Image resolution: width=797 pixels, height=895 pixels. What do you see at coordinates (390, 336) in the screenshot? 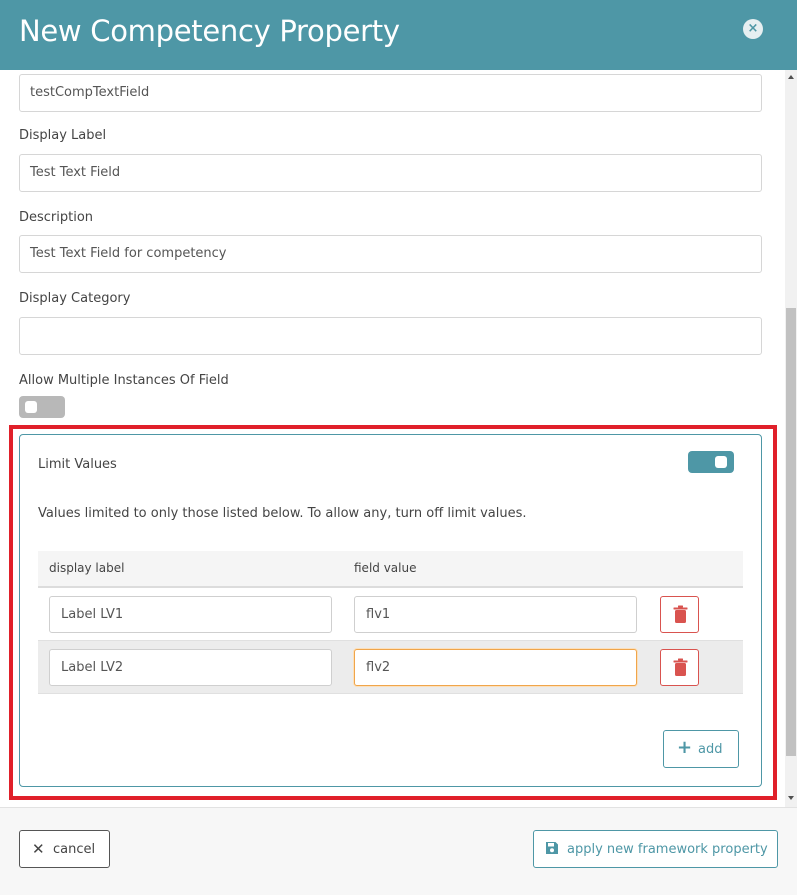
I see `display-category-input` at bounding box center [390, 336].